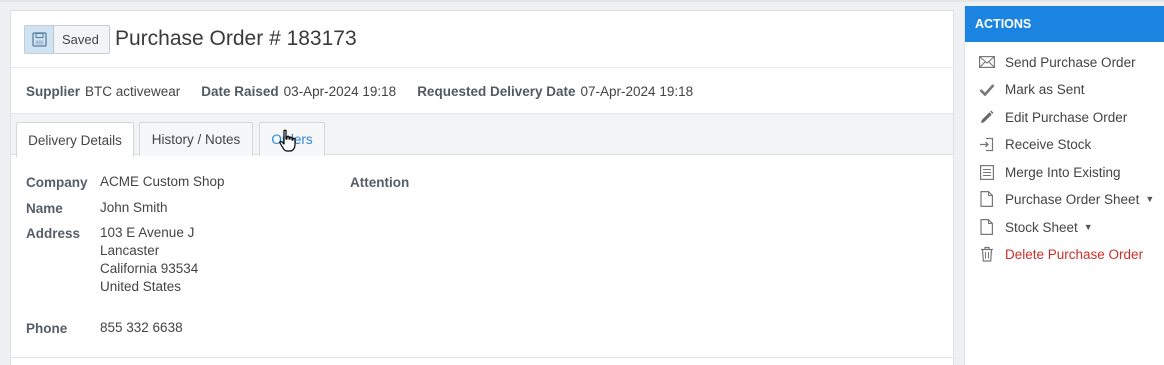 The width and height of the screenshot is (1164, 365). I want to click on action-label: Delete Purchase Order, so click(1074, 254).